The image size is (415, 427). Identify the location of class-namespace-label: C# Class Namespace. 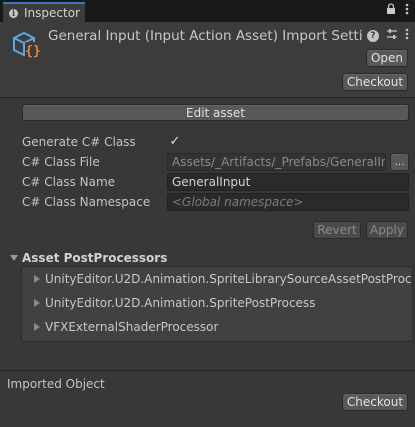
(86, 202).